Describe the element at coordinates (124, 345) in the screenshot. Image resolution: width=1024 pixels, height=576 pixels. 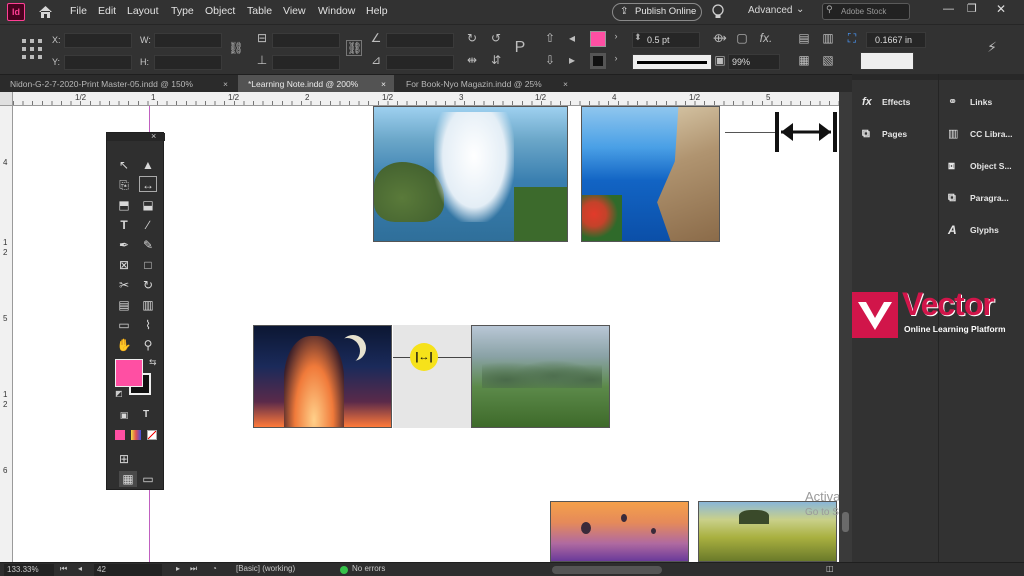
I see `hand-tool-icon: ✋` at that location.